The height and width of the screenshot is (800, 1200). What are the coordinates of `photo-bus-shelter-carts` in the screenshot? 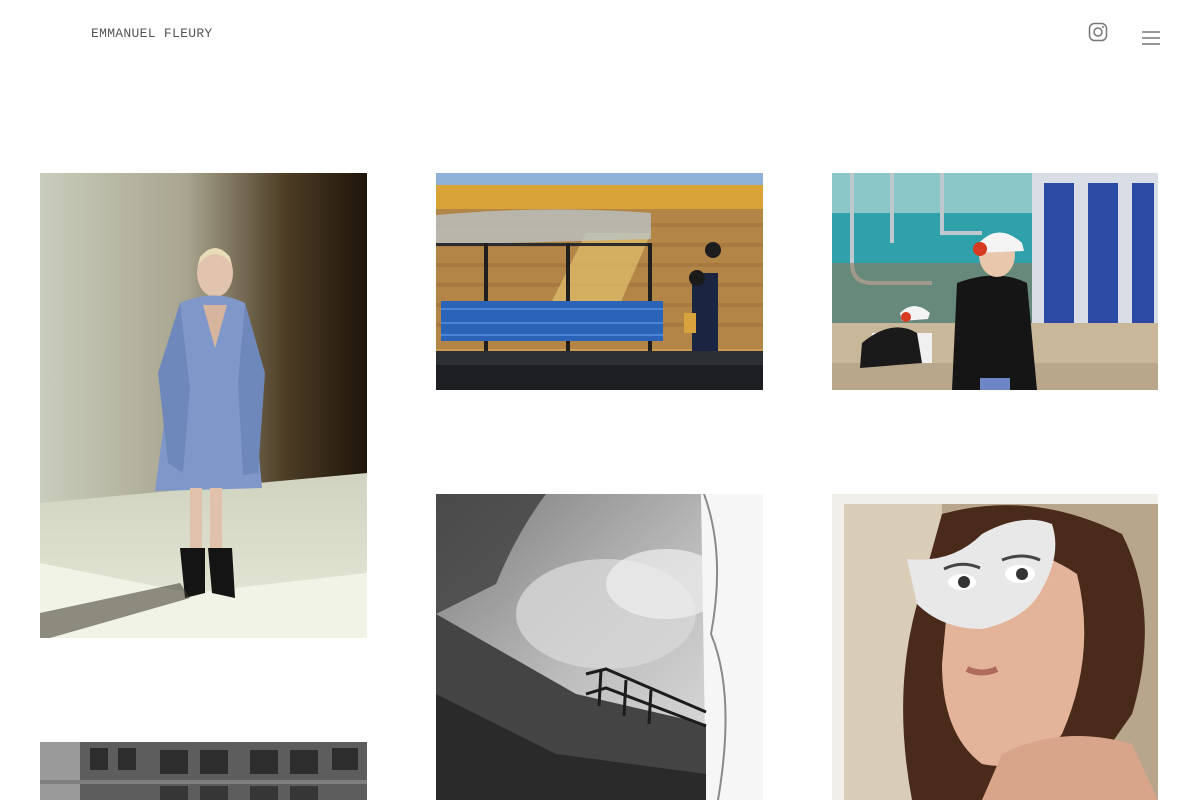 It's located at (599, 281).